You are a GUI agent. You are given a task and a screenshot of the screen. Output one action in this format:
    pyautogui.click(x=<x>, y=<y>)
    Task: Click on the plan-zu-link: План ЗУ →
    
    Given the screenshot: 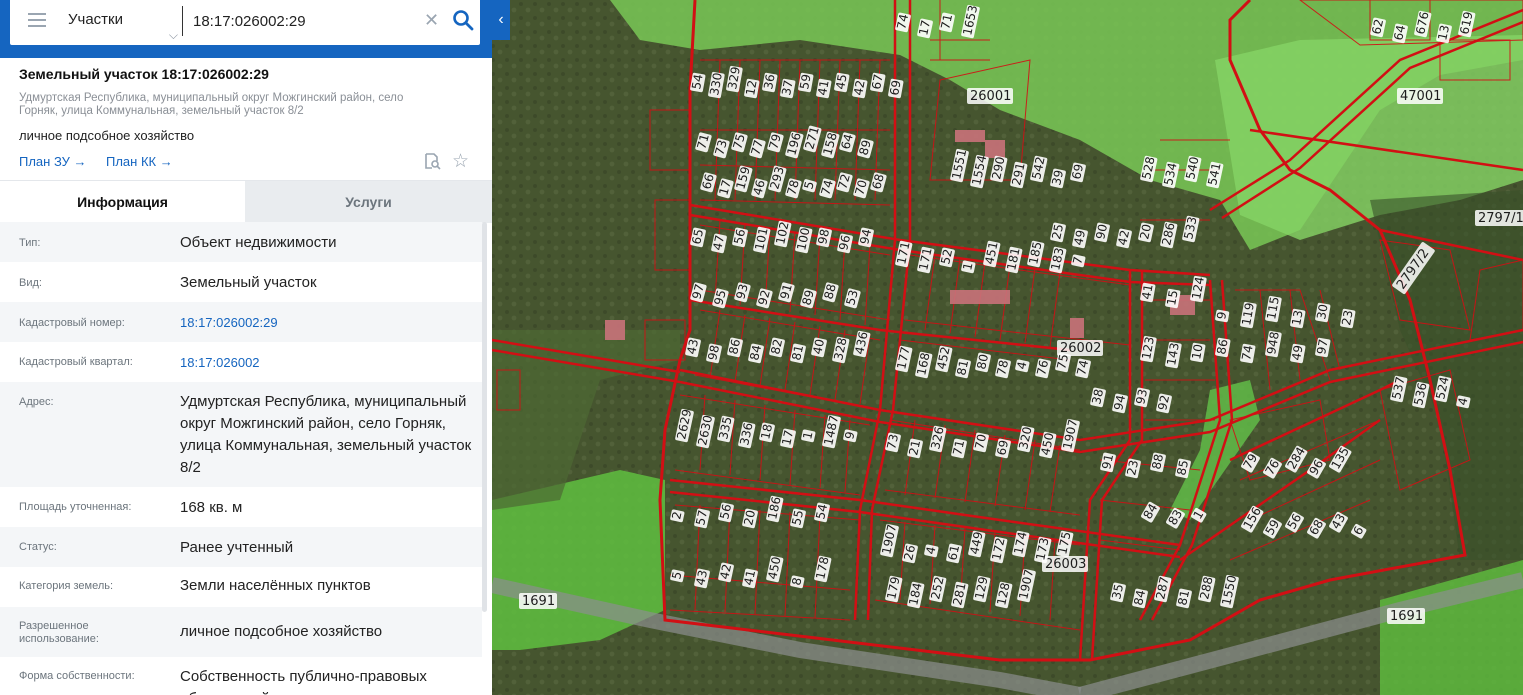 What is the action you would take?
    pyautogui.click(x=53, y=161)
    